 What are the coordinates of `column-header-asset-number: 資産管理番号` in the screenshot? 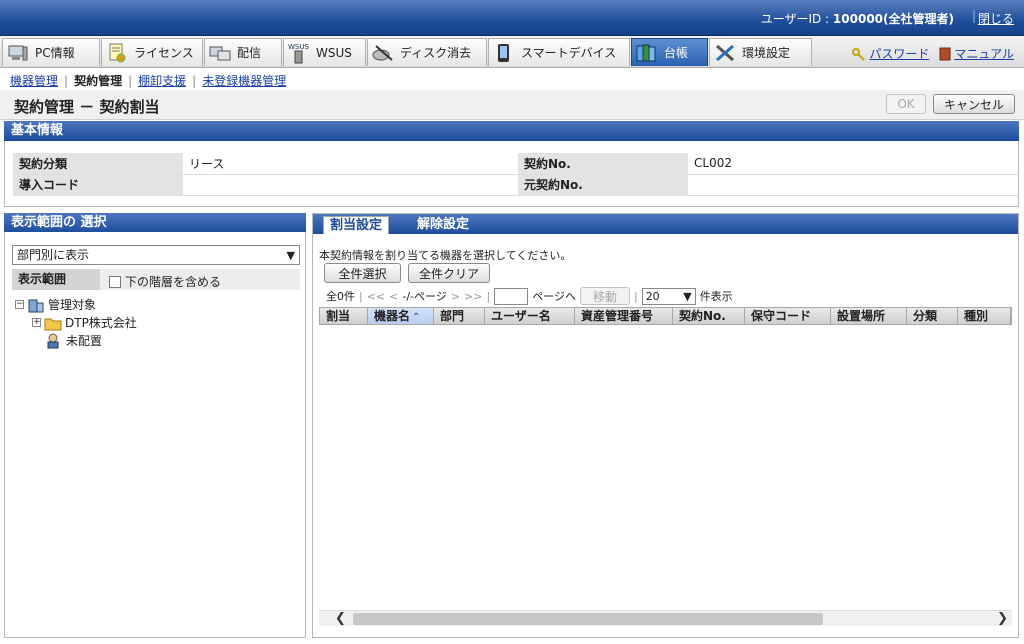 It's located at (624, 316).